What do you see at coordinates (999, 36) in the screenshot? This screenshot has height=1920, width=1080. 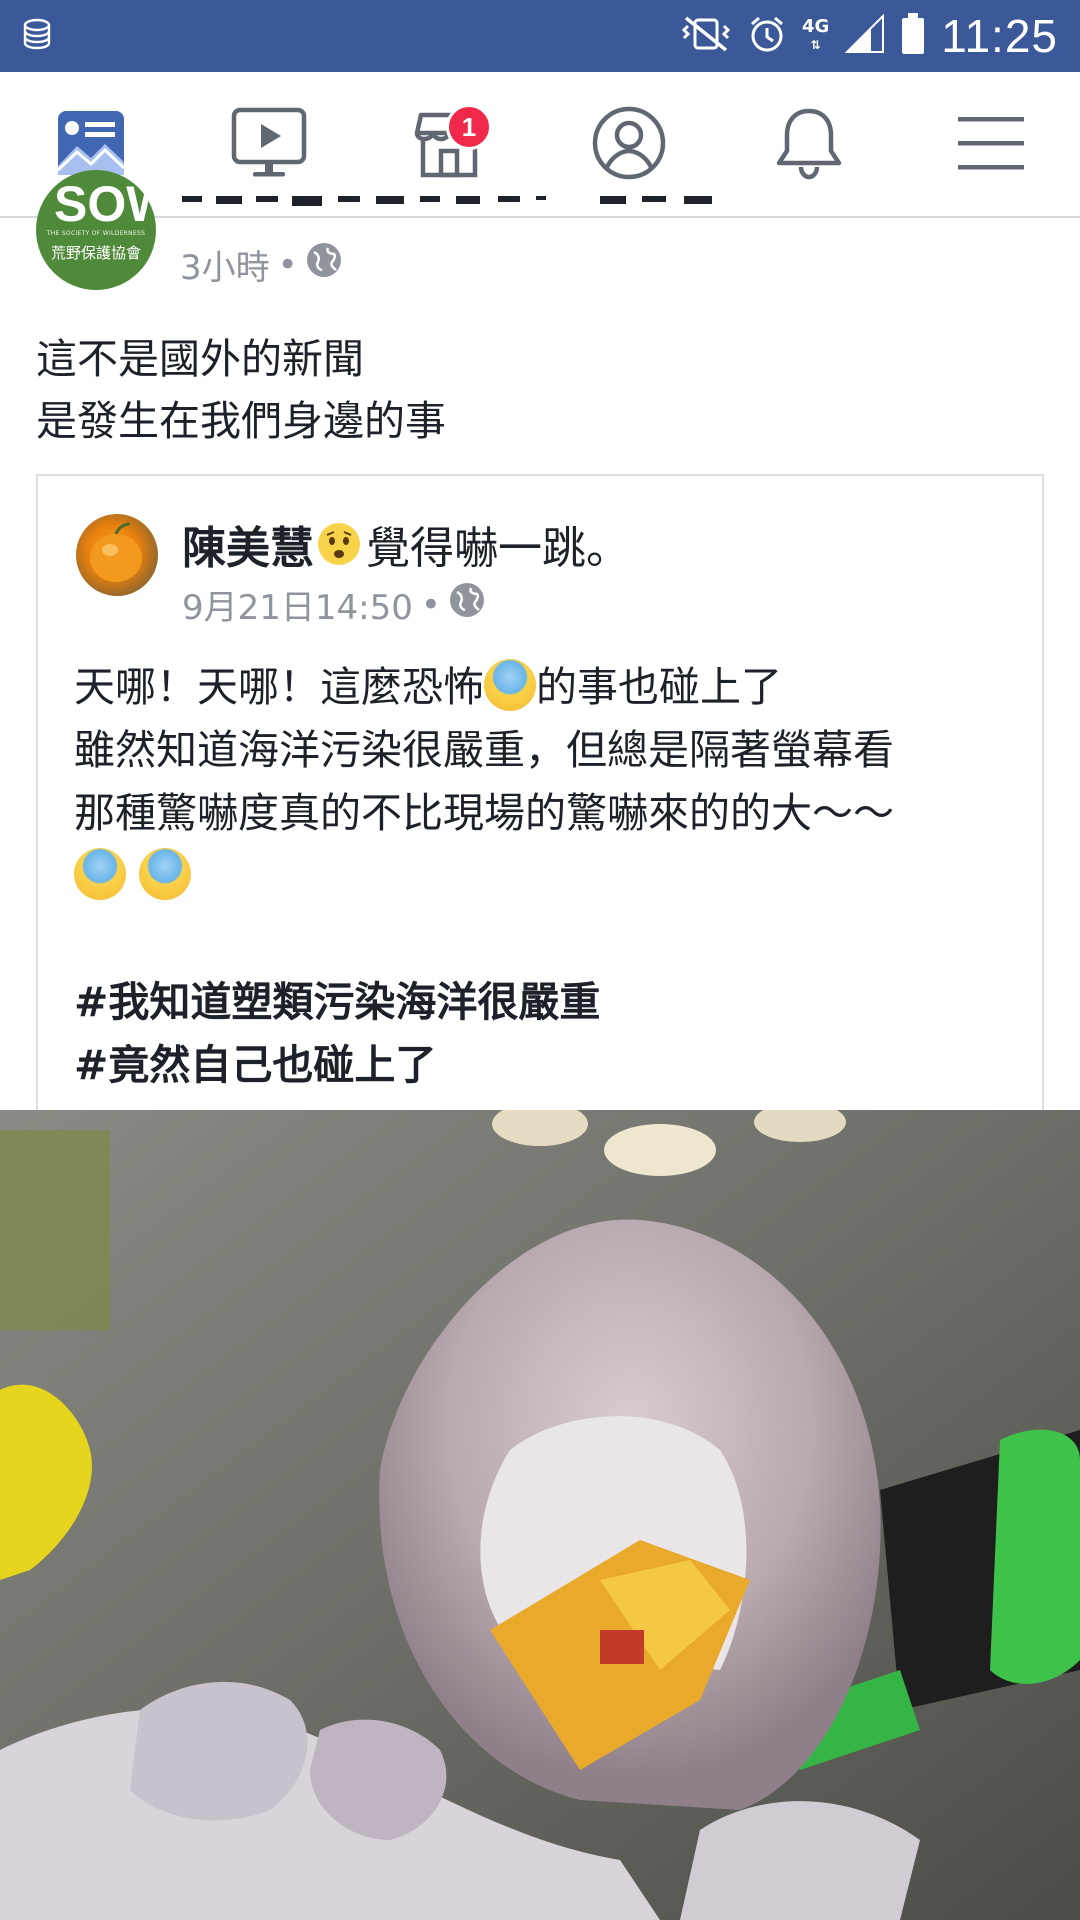 I see `clock: 11:25` at bounding box center [999, 36].